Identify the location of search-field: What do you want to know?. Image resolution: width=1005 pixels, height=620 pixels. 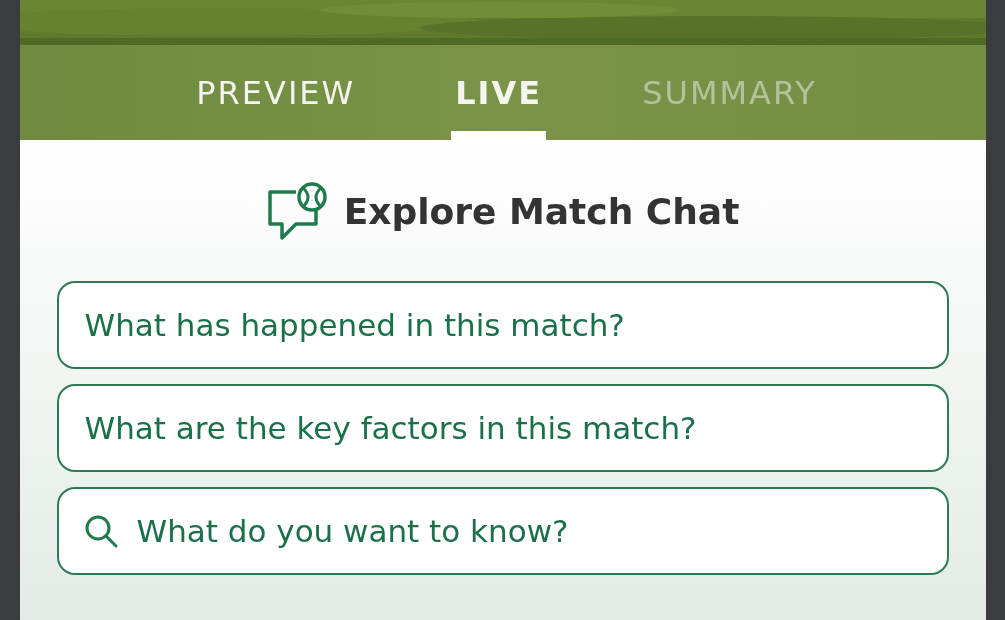
(502, 531).